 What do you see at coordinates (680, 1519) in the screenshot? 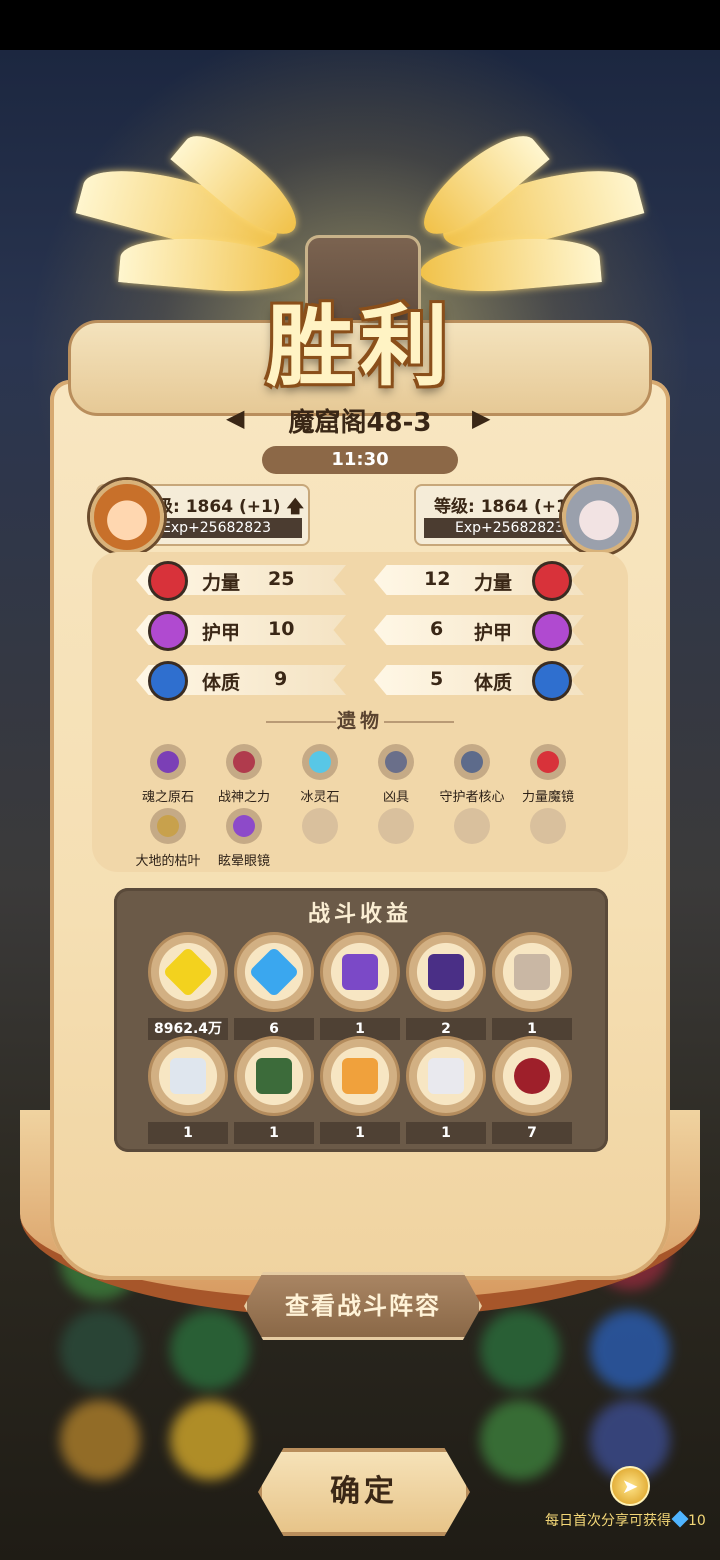
I see `diamond-icon` at bounding box center [680, 1519].